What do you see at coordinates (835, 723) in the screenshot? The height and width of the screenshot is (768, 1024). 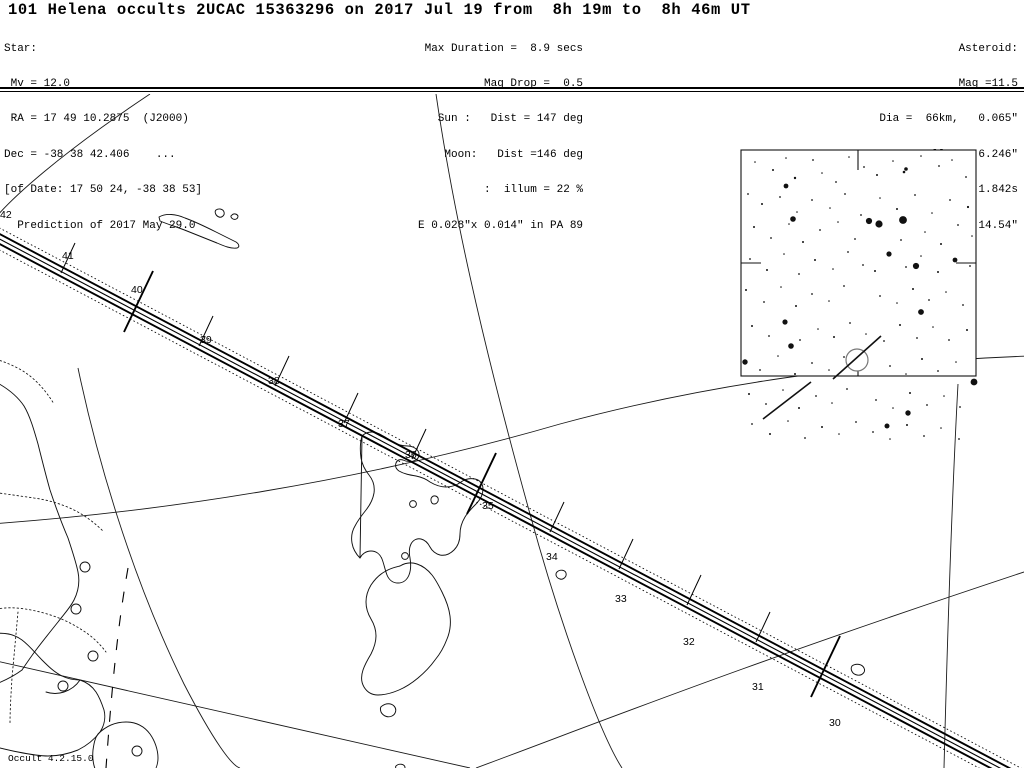 I see `time-mark-label: 30` at bounding box center [835, 723].